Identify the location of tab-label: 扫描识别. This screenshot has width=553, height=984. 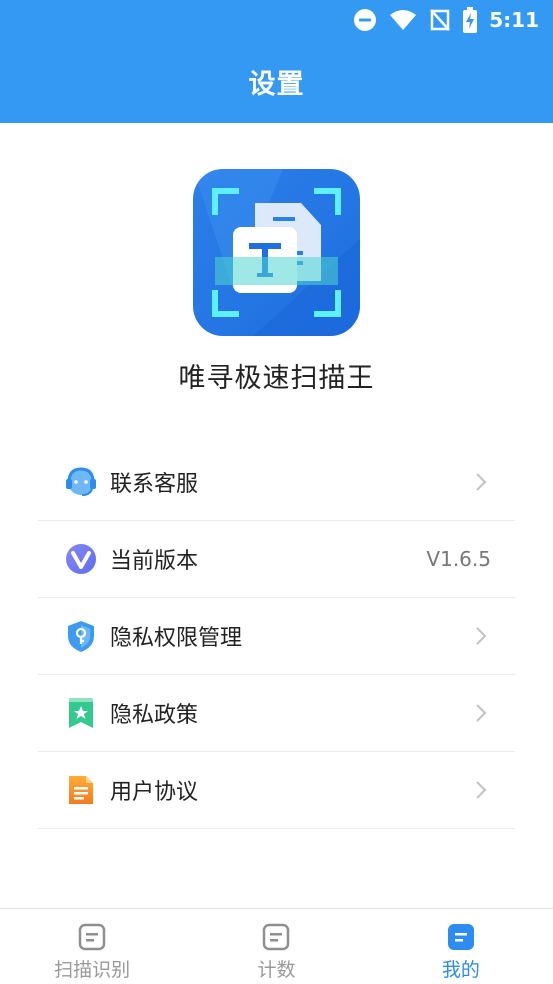
(92, 970).